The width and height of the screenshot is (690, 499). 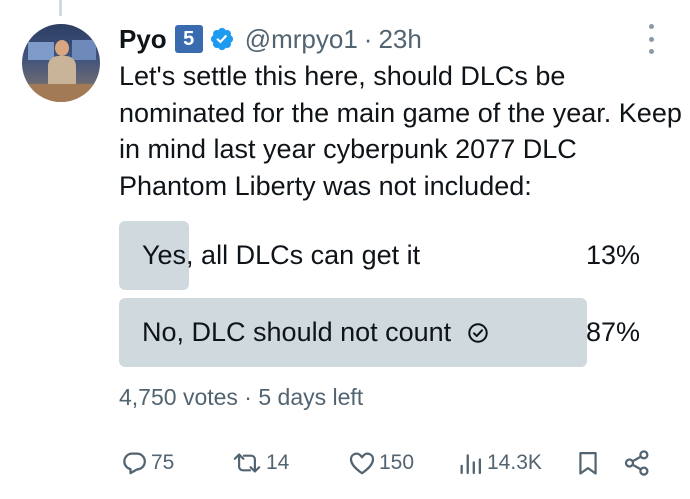 I want to click on timestamp: 23h, so click(x=399, y=39).